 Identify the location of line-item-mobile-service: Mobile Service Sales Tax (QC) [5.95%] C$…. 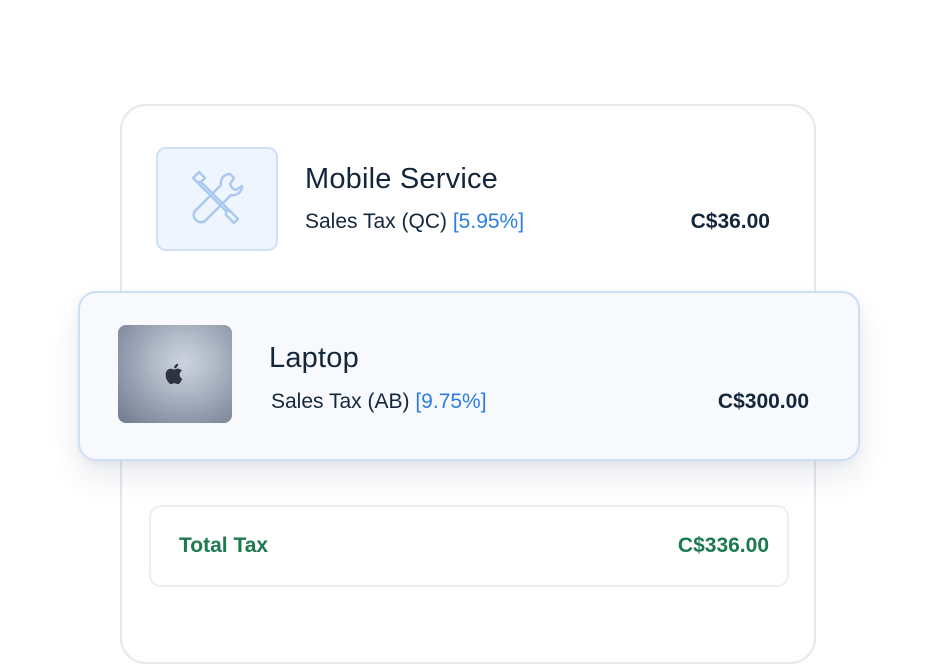
(468, 200).